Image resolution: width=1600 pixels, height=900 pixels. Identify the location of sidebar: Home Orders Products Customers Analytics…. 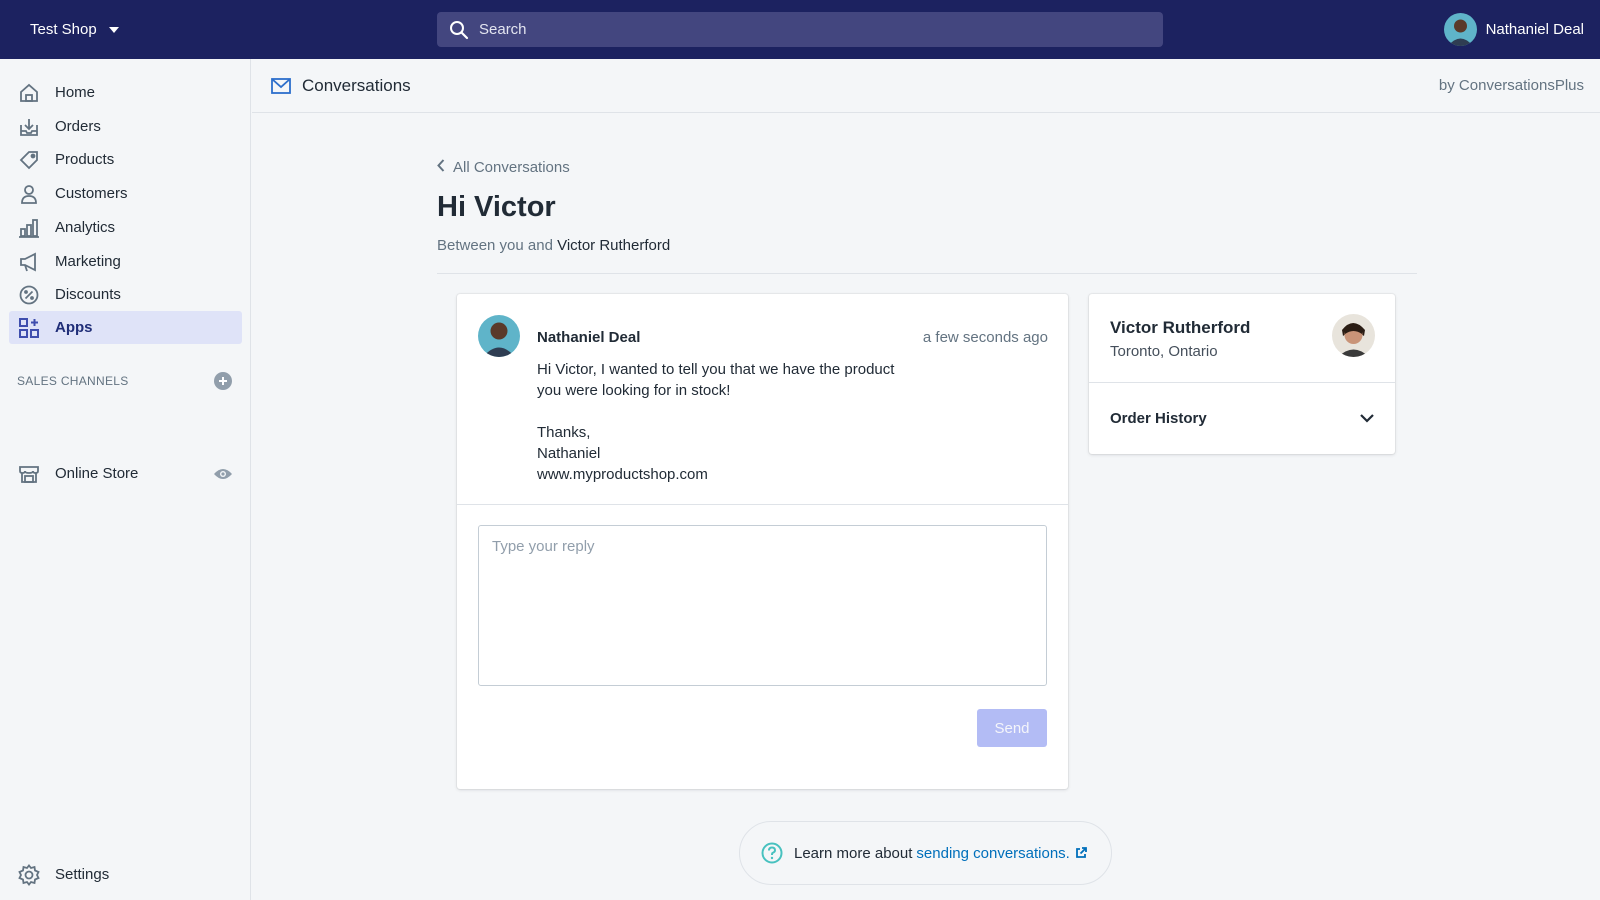
(125, 479).